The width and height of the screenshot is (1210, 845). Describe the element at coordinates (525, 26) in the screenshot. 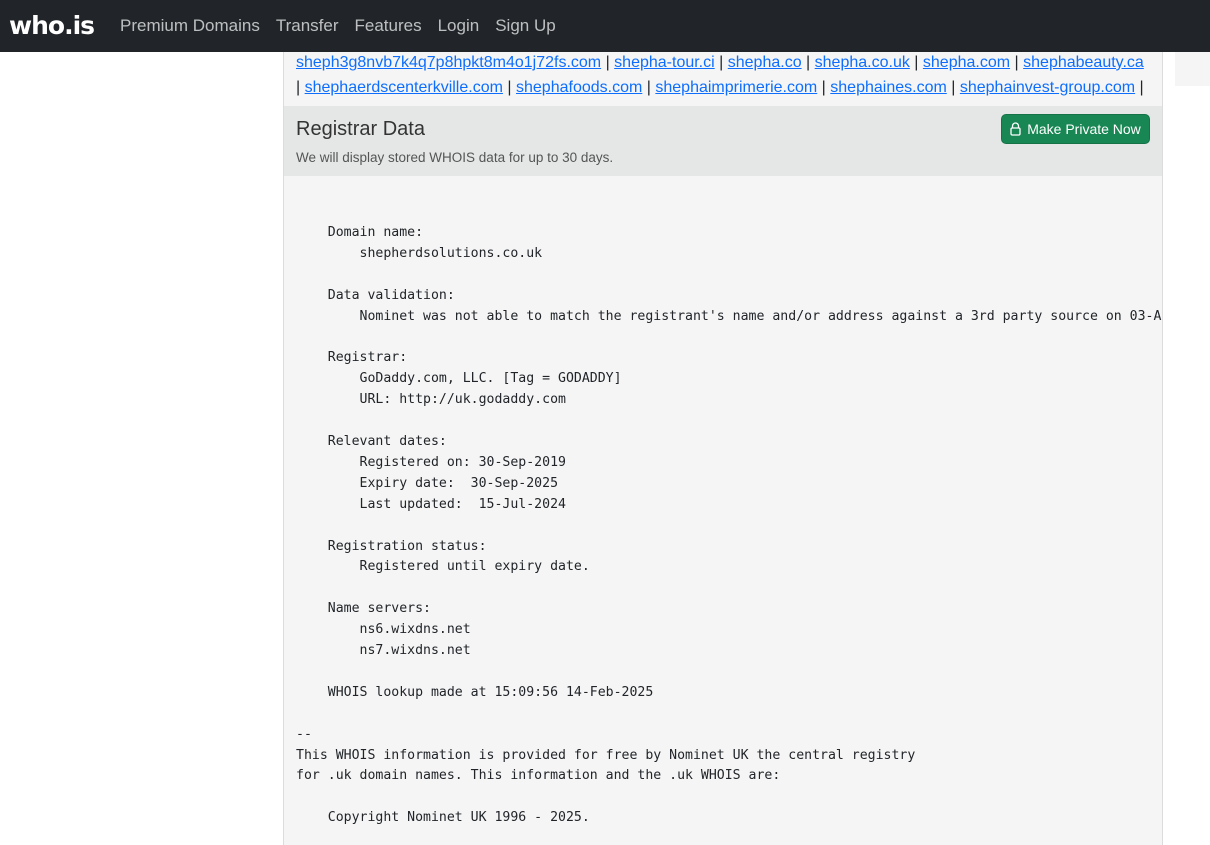

I see `nav-sign-up: Sign Up` at that location.